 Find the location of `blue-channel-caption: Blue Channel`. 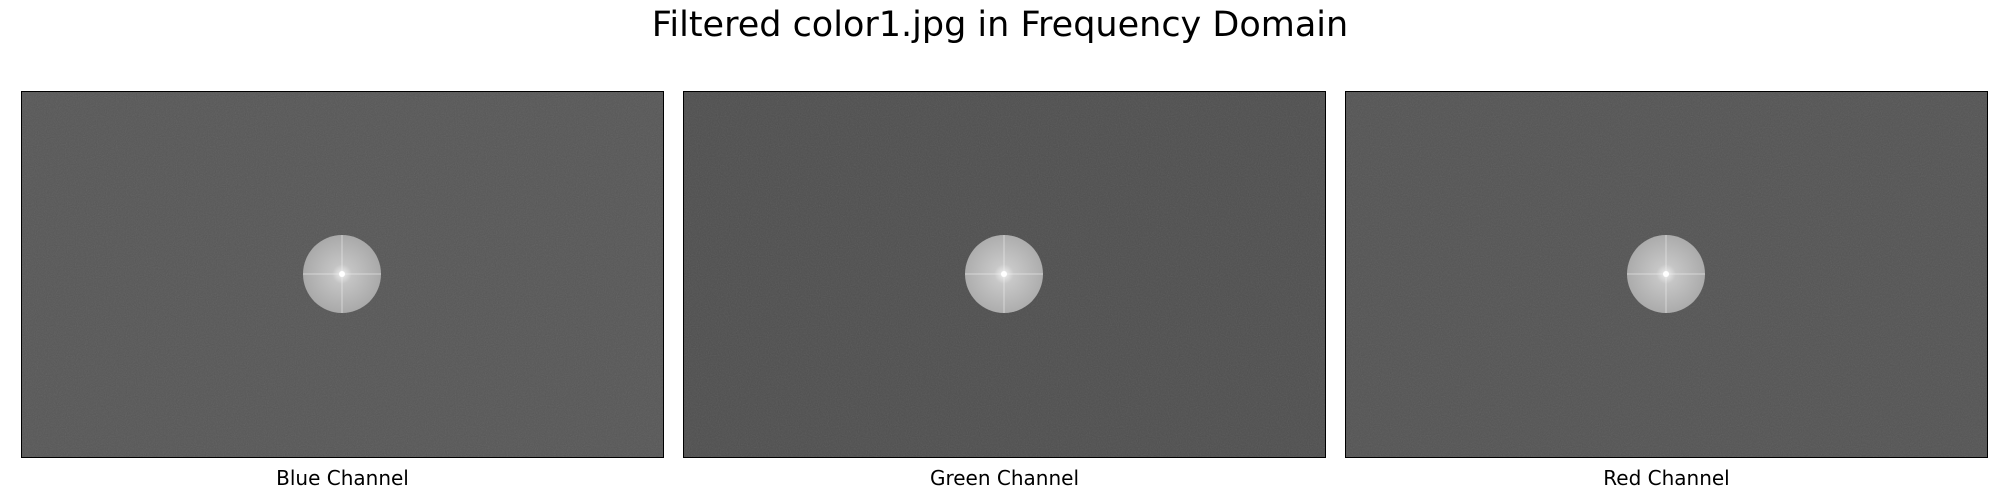

blue-channel-caption: Blue Channel is located at coordinates (342, 478).